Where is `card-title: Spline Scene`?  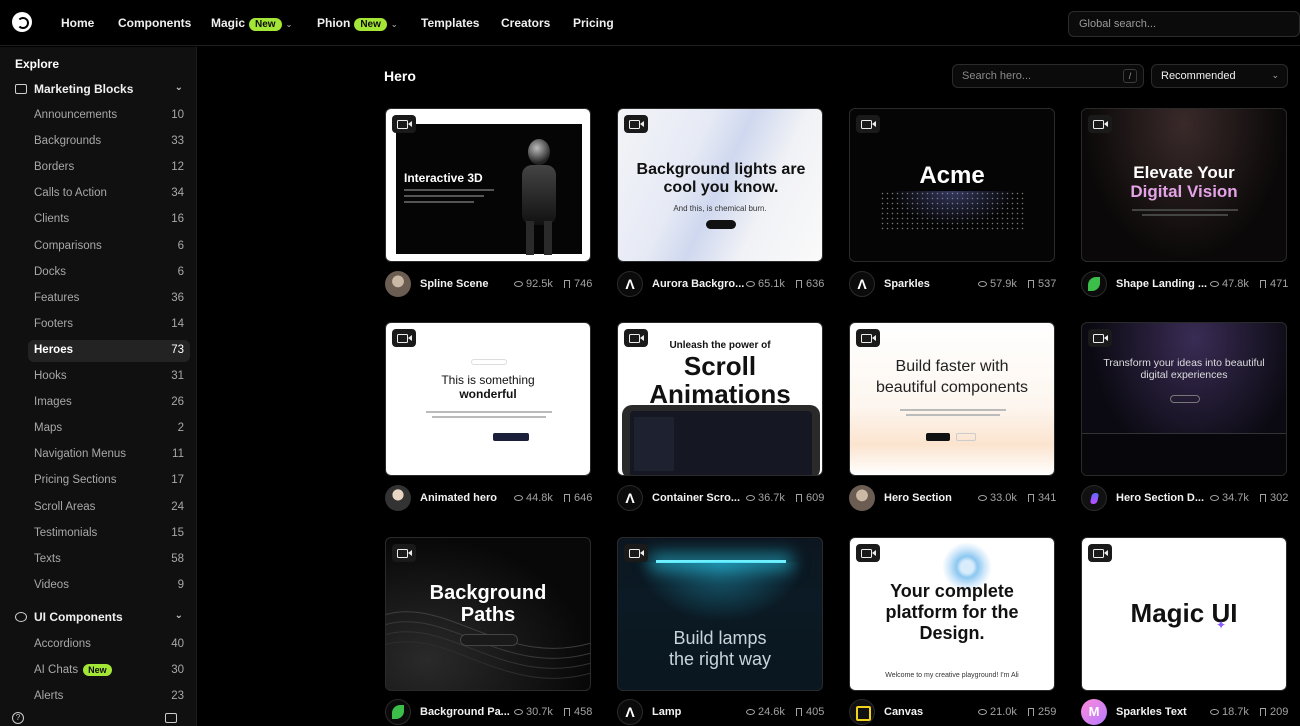 card-title: Spline Scene is located at coordinates (454, 284).